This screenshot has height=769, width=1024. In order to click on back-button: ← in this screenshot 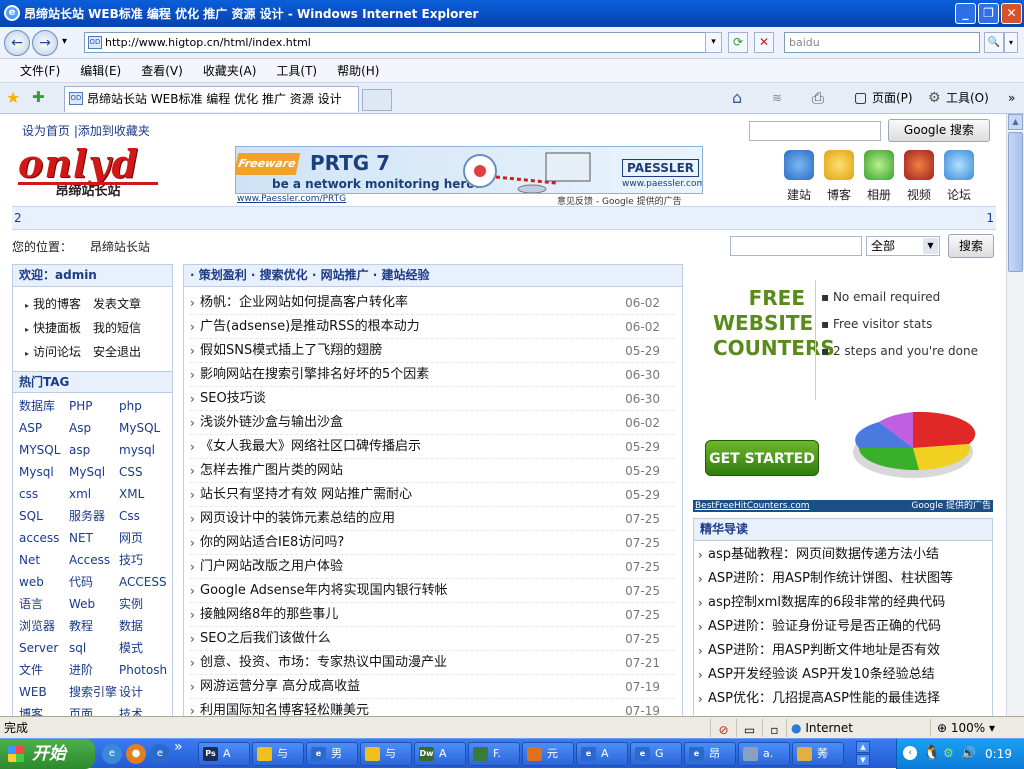, I will do `click(17, 43)`.